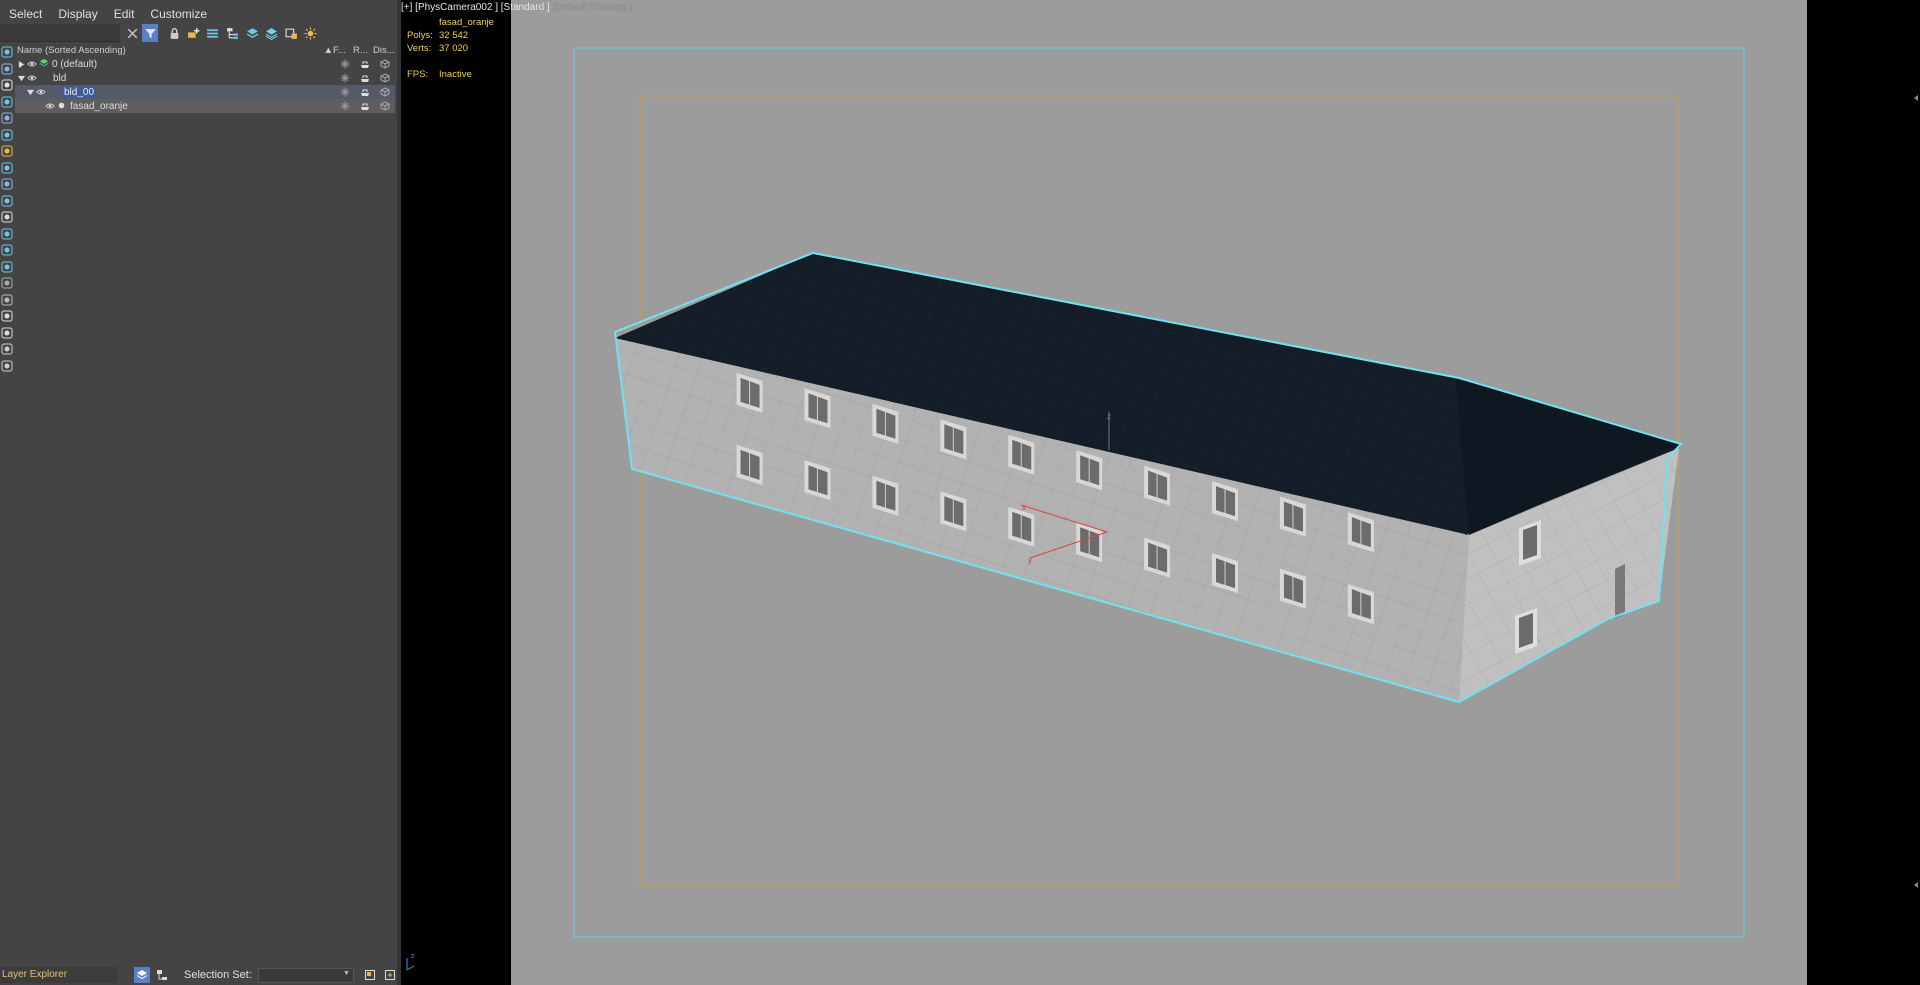 Image resolution: width=1920 pixels, height=985 pixels. I want to click on stats-polys-label: Polys:, so click(420, 35).